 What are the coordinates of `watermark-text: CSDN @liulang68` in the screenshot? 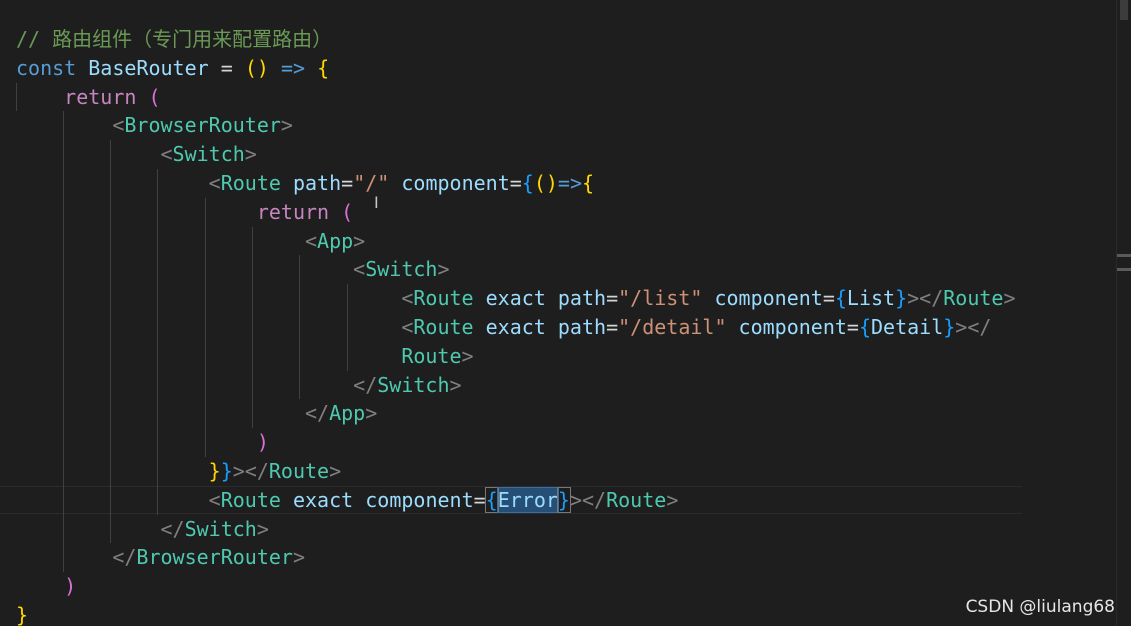 It's located at (1040, 607).